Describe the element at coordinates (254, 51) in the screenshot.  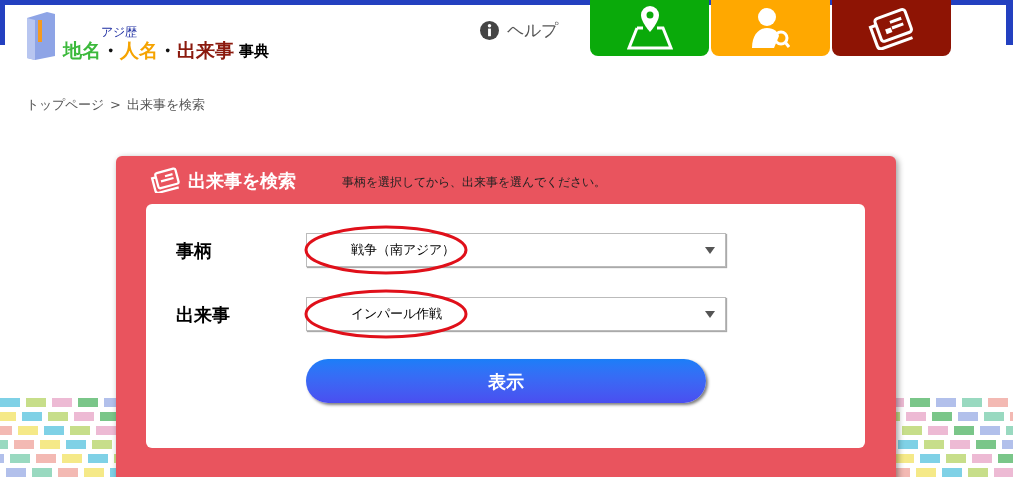
I see `logo-suffix: 事典` at that location.